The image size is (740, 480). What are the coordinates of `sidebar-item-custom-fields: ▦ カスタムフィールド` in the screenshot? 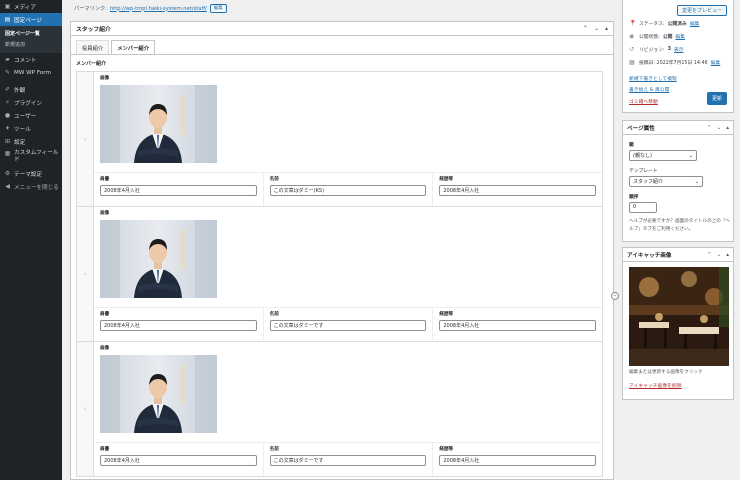 It's located at (31, 157).